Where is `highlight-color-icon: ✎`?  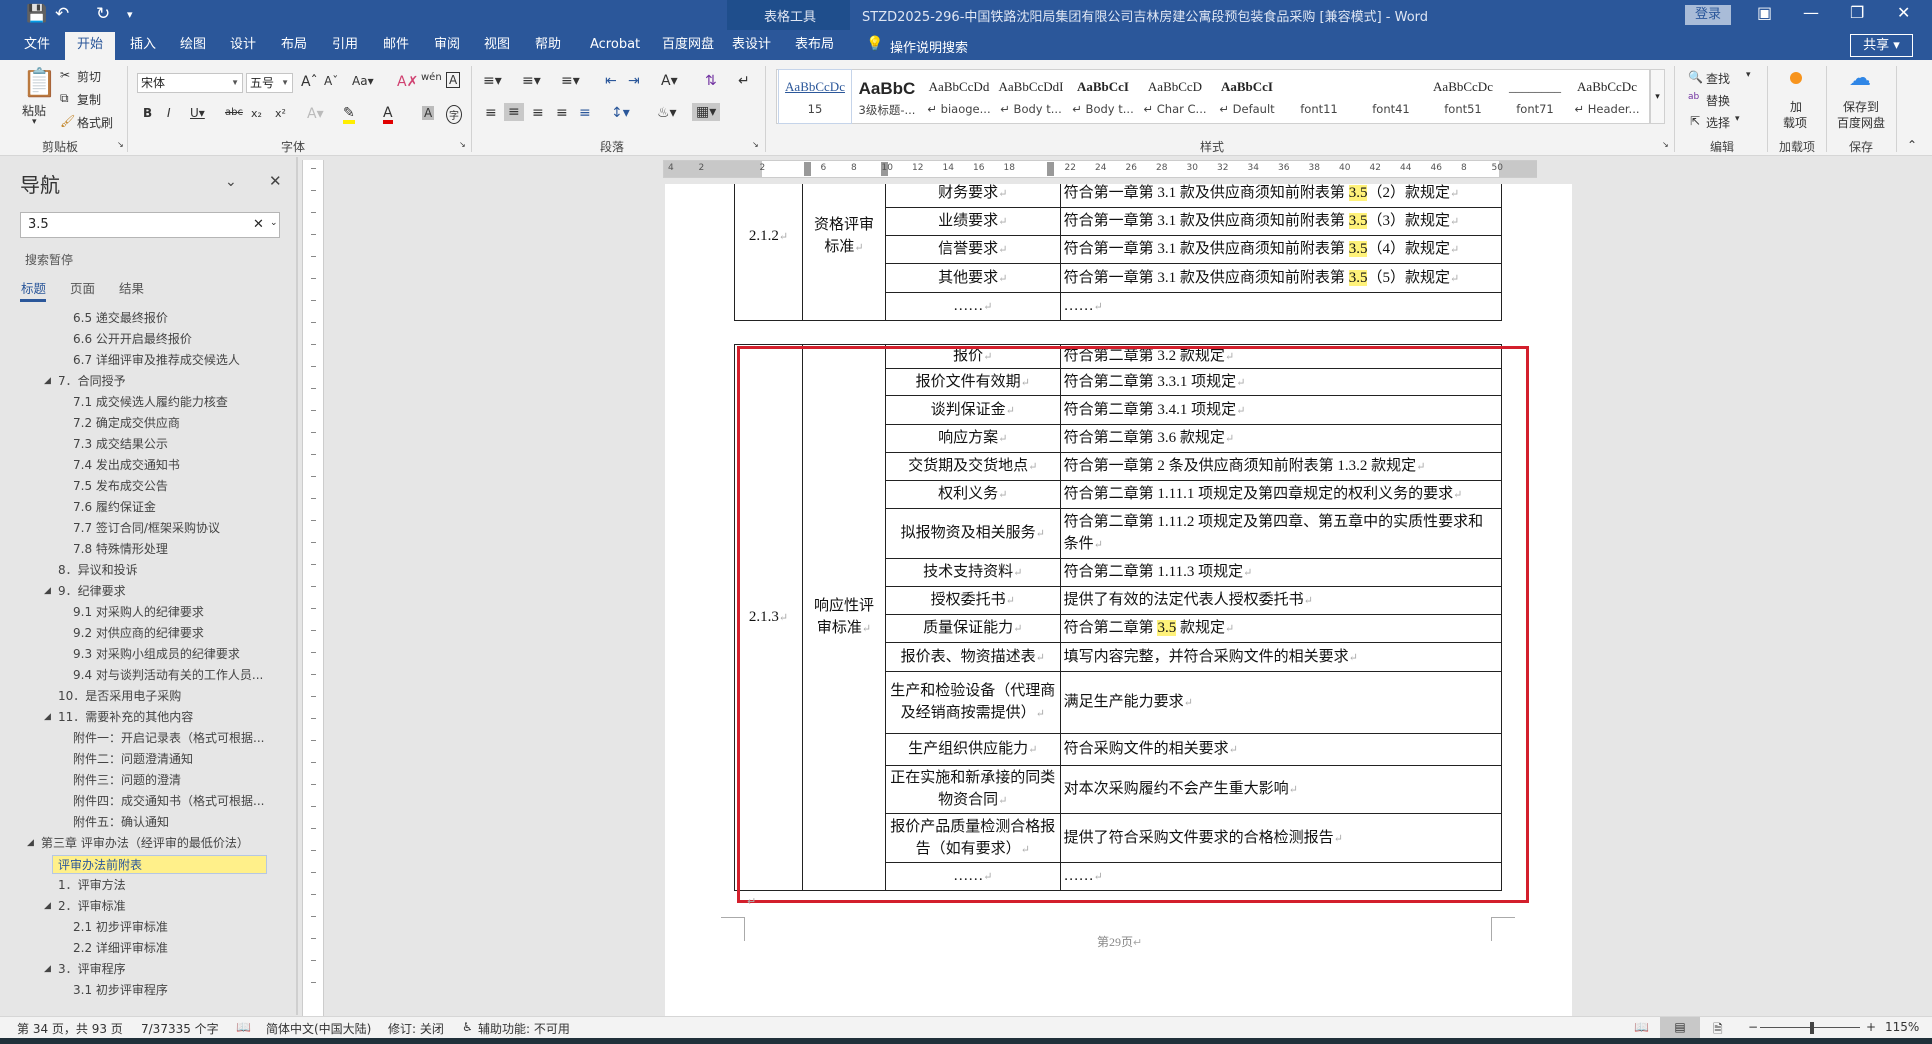
highlight-color-icon: ✎ is located at coordinates (349, 115).